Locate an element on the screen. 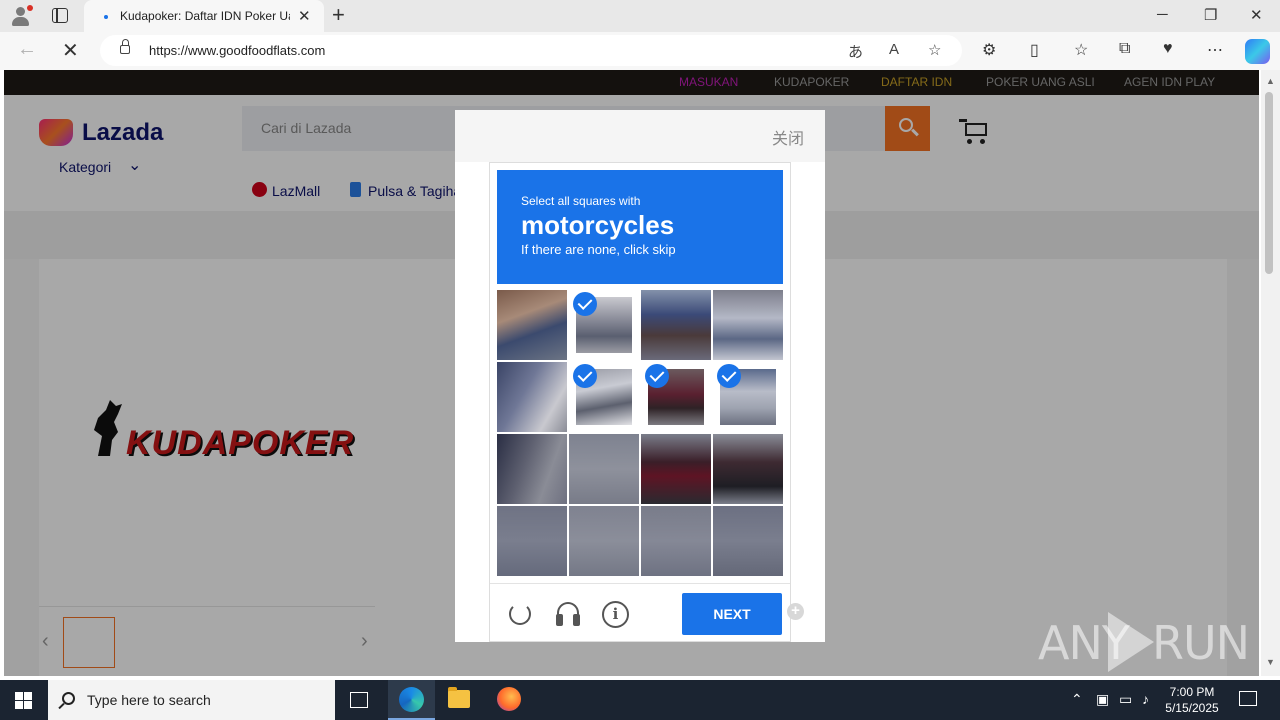  clock-time: 7:00 PM is located at coordinates (1192, 692).